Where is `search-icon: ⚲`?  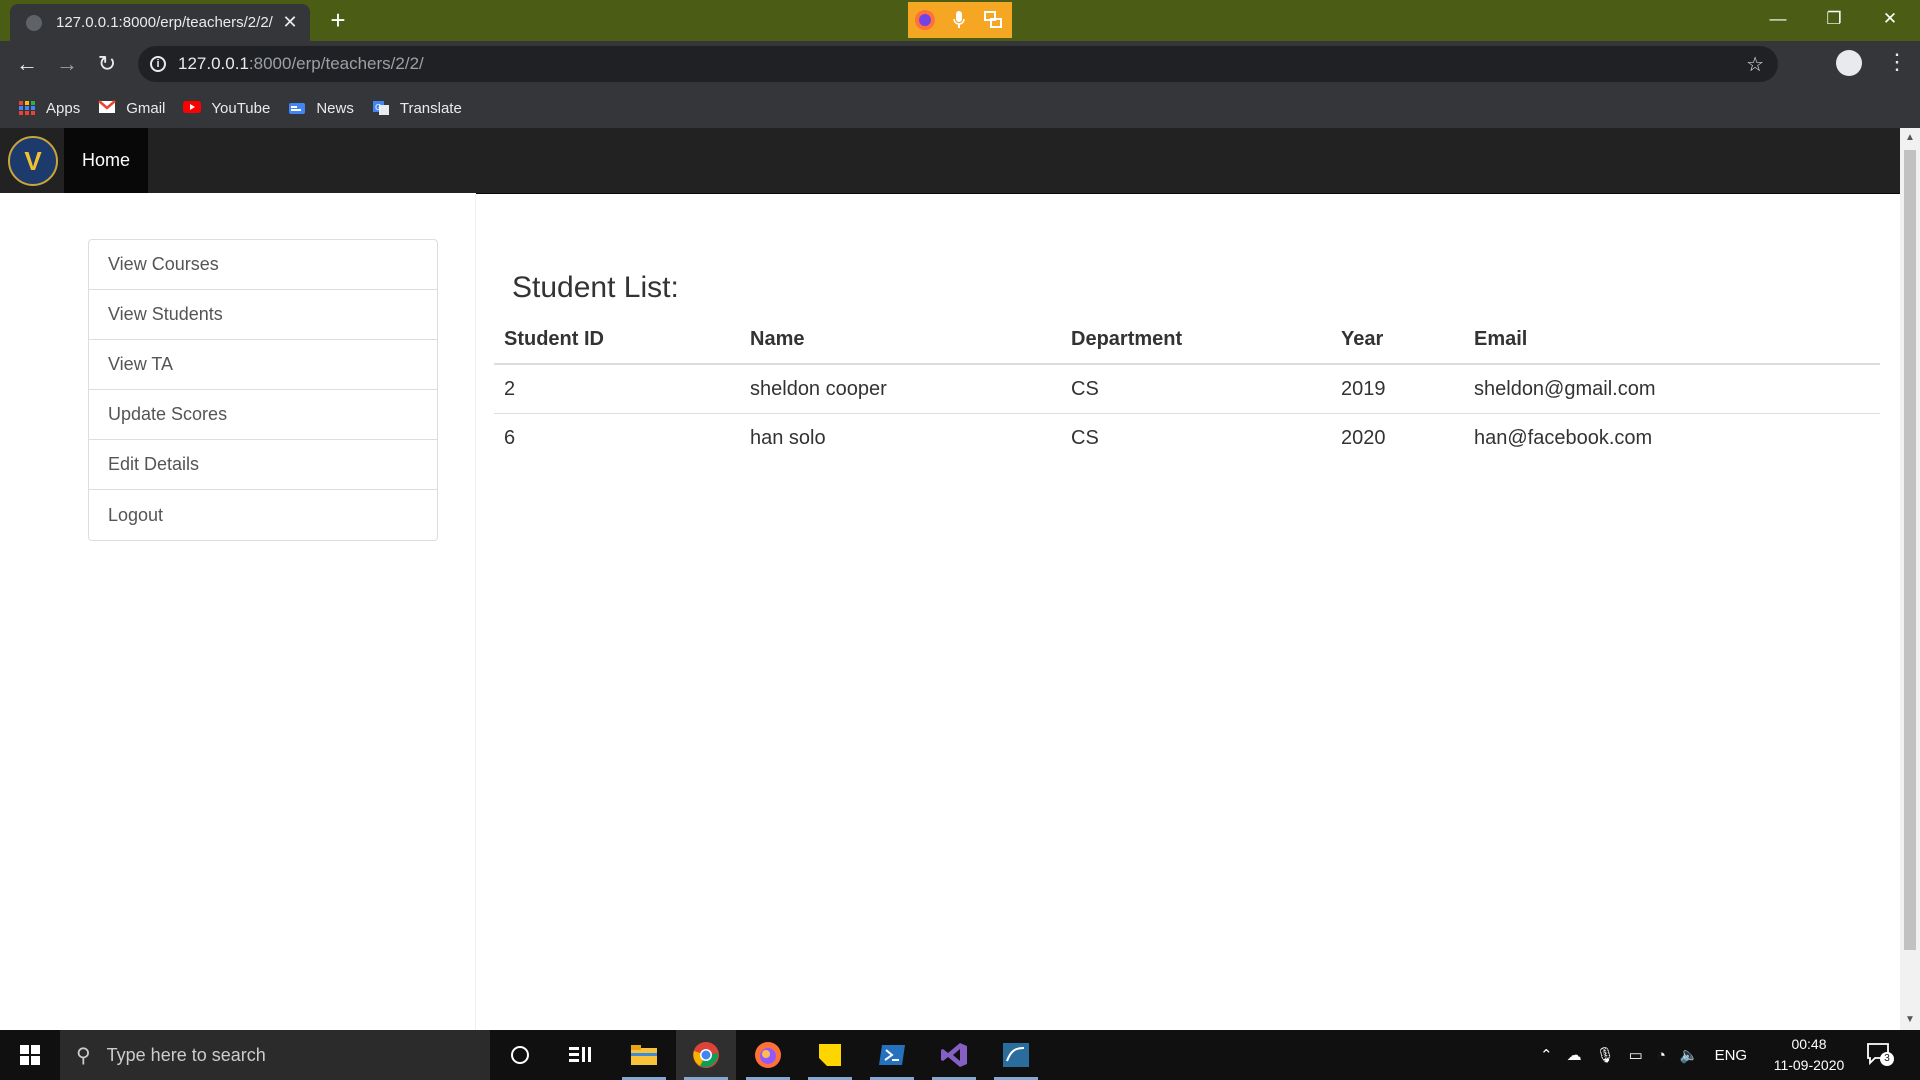
search-icon: ⚲ is located at coordinates (83, 1055).